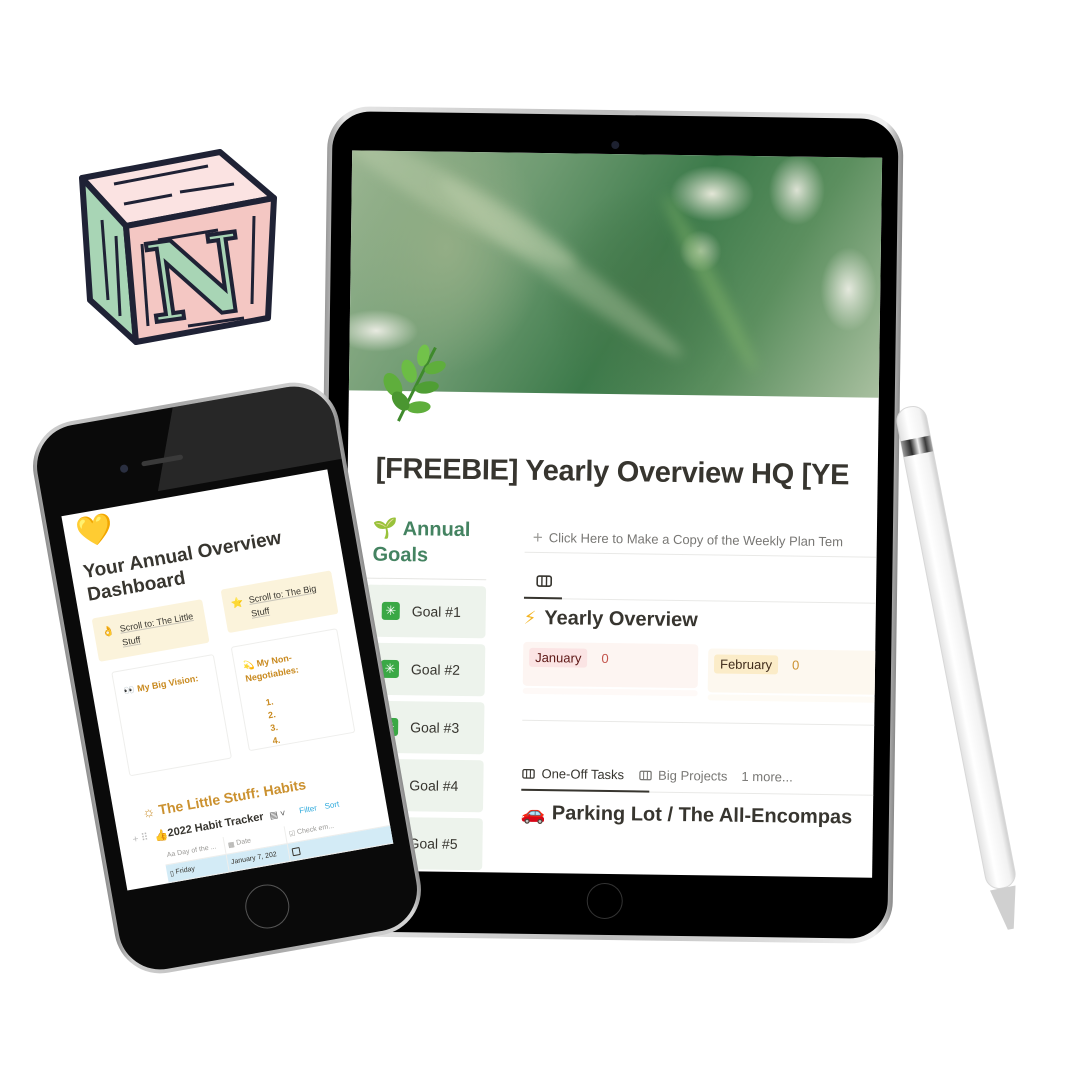 This screenshot has width=1080, height=1080. Describe the element at coordinates (332, 804) in the screenshot. I see `sort-button: Sort` at that location.